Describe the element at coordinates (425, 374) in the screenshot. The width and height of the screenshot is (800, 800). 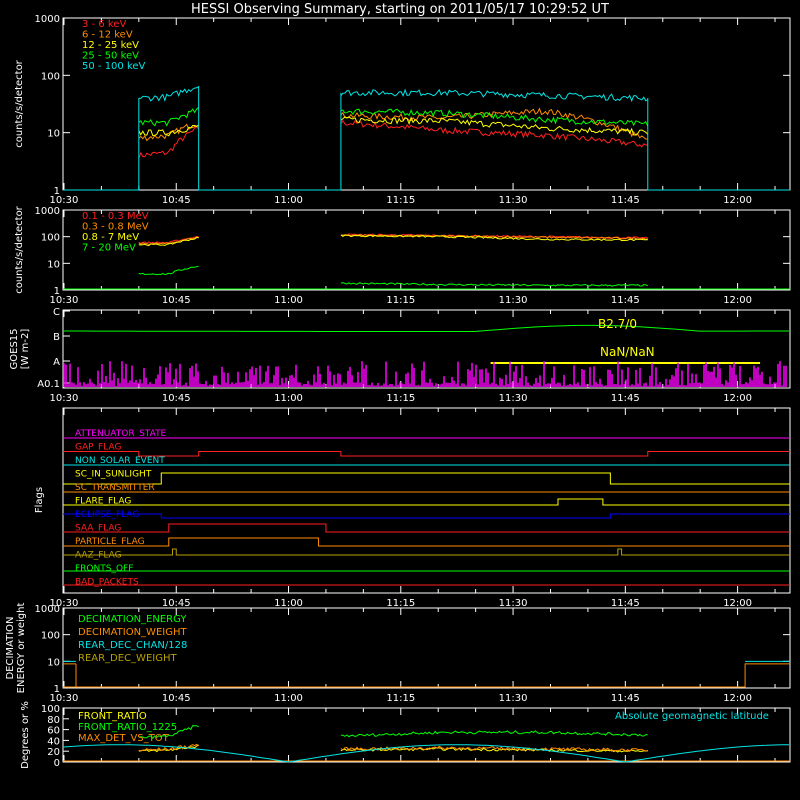
I see `goes-short-series` at that location.